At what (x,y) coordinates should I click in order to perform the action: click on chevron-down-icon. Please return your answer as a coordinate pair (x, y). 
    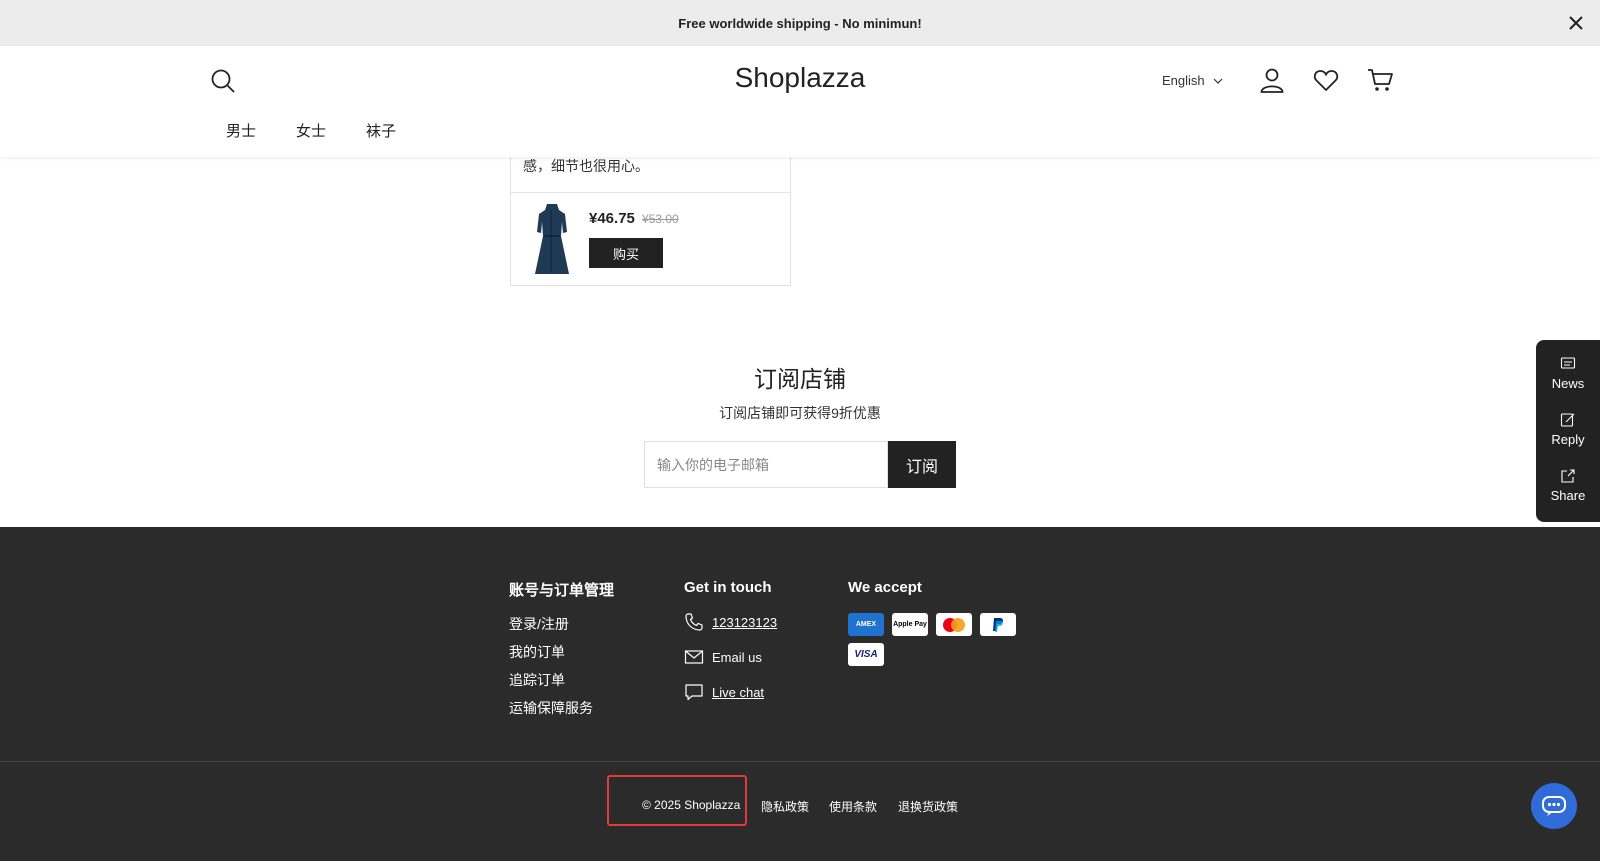
    Looking at the image, I should click on (1218, 81).